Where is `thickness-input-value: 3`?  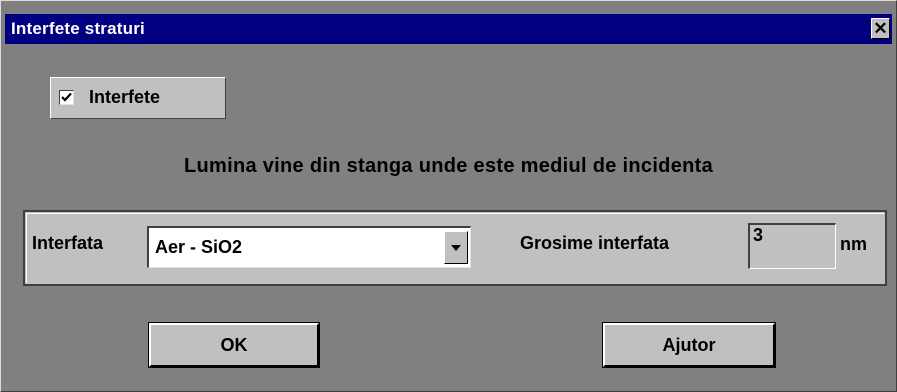
thickness-input-value: 3 is located at coordinates (758, 235).